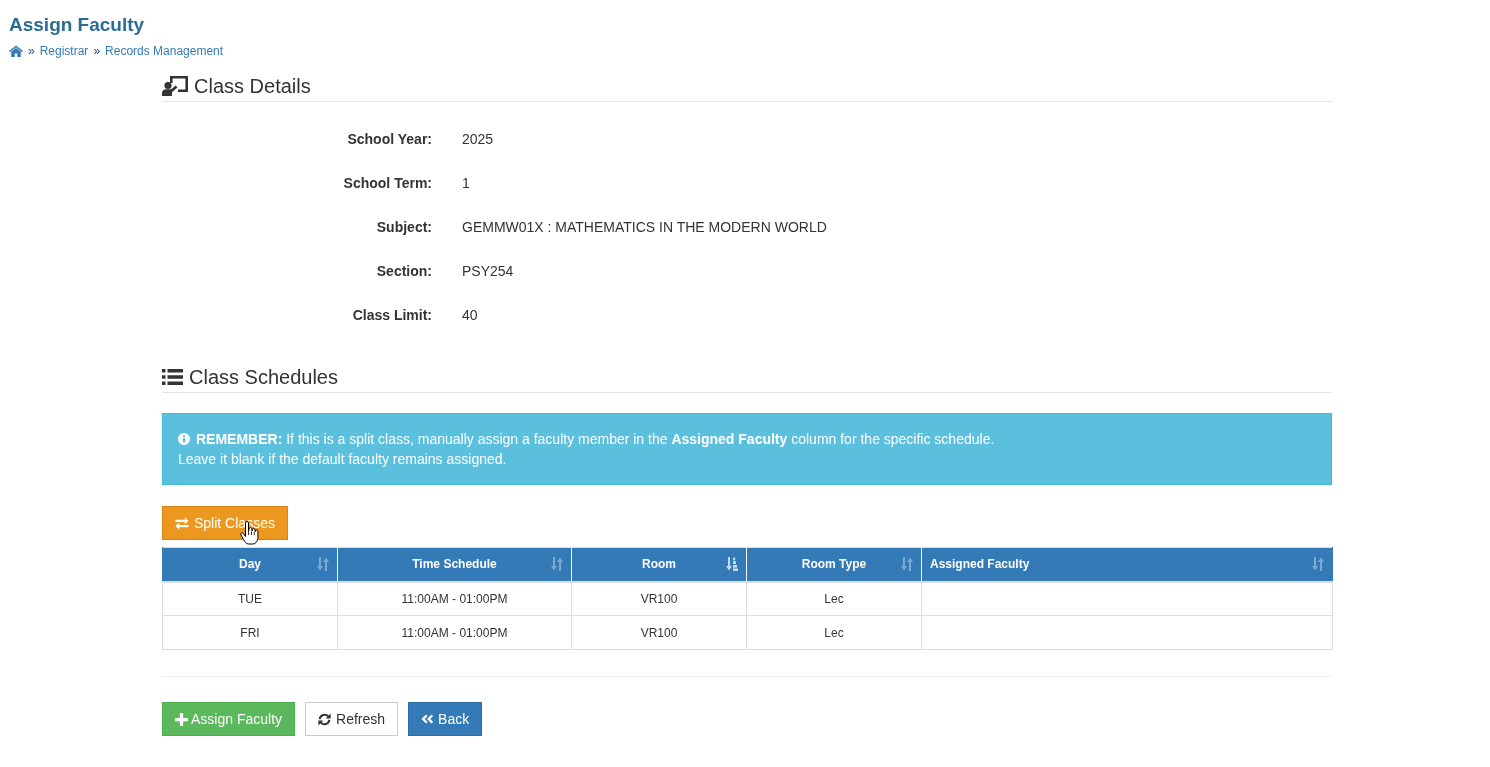  What do you see at coordinates (252, 86) in the screenshot?
I see `section-heading: Class Details` at bounding box center [252, 86].